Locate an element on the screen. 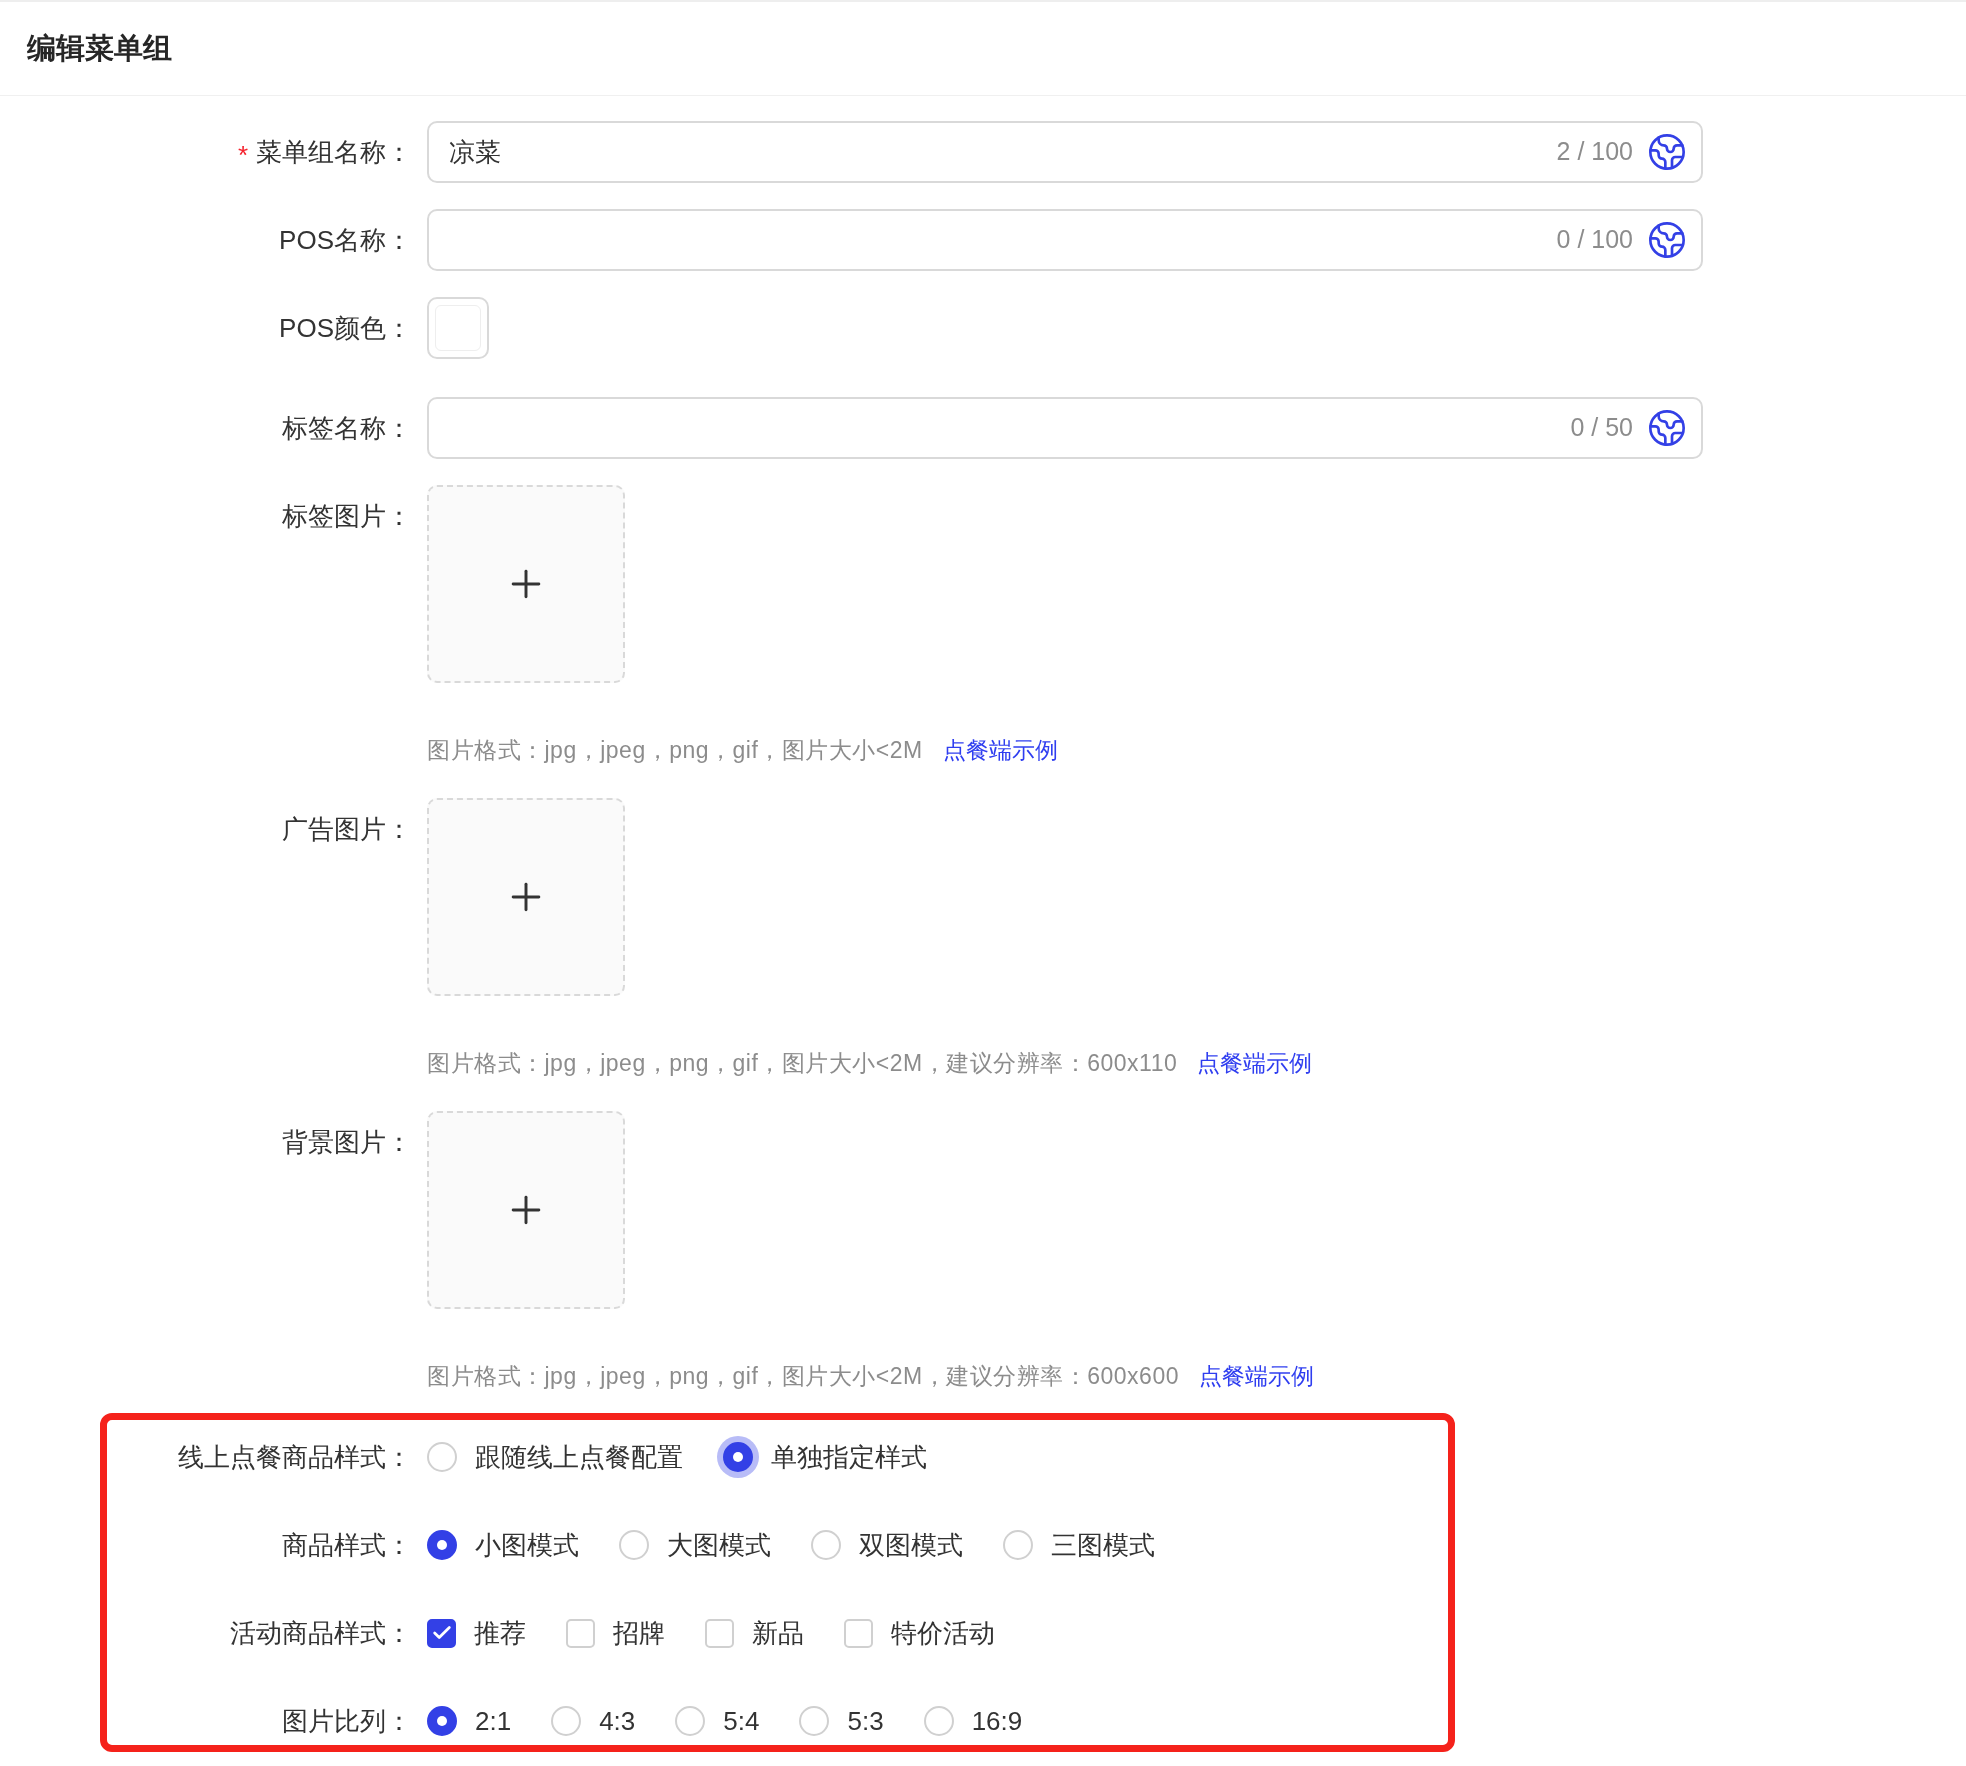  radio-option: 5:4 is located at coordinates (717, 1721).